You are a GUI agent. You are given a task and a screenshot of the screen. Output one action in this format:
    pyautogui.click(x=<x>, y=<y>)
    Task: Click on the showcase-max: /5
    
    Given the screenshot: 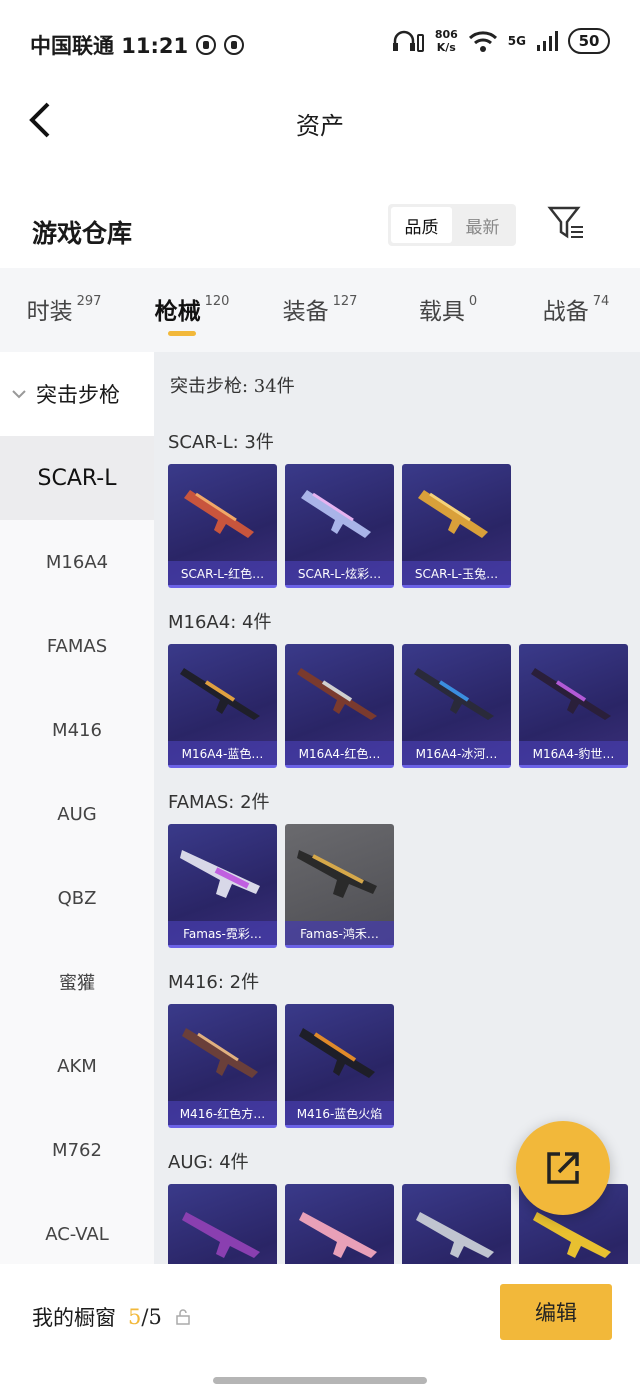 What is the action you would take?
    pyautogui.click(x=151, y=1317)
    